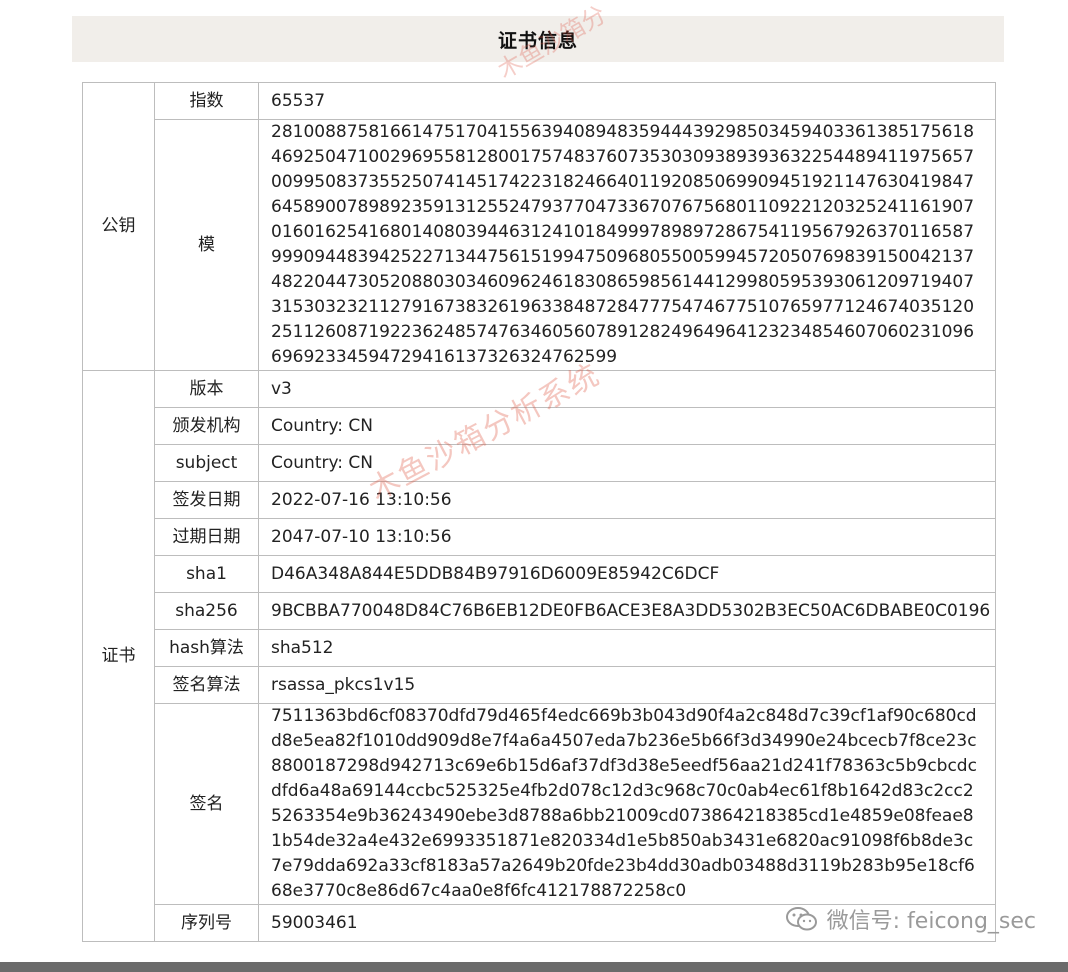 The width and height of the screenshot is (1068, 972). I want to click on section-title: 证书信息, so click(537, 40).